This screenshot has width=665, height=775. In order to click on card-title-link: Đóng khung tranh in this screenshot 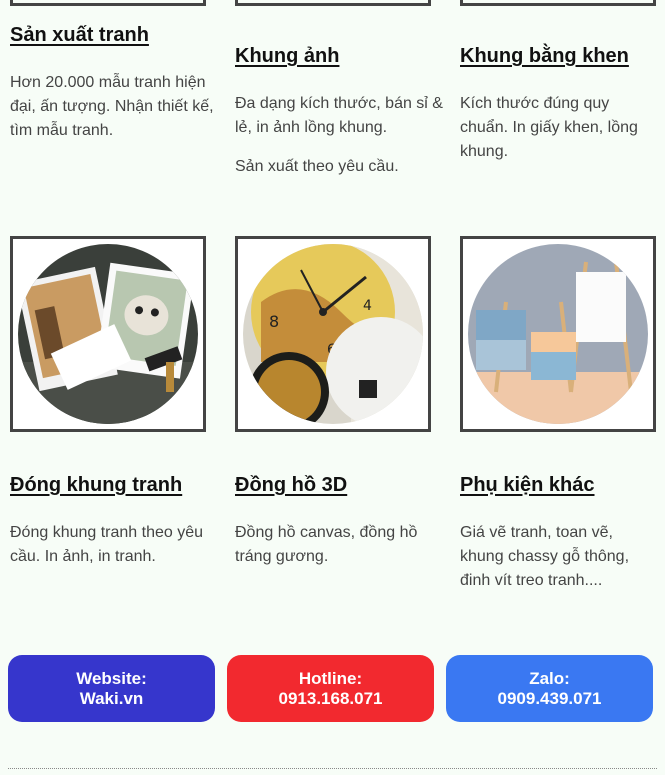, I will do `click(115, 485)`.